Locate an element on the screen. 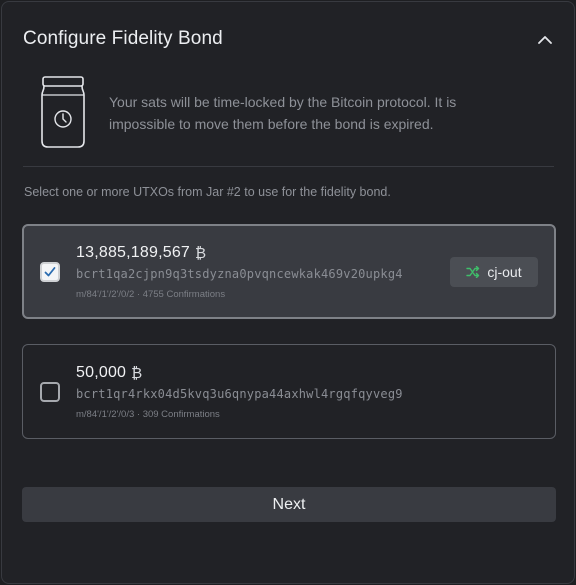 The height and width of the screenshot is (585, 576). utxo-meta: m/84'/1'/2'/0/2 · 4755 Confirmations is located at coordinates (151, 294).